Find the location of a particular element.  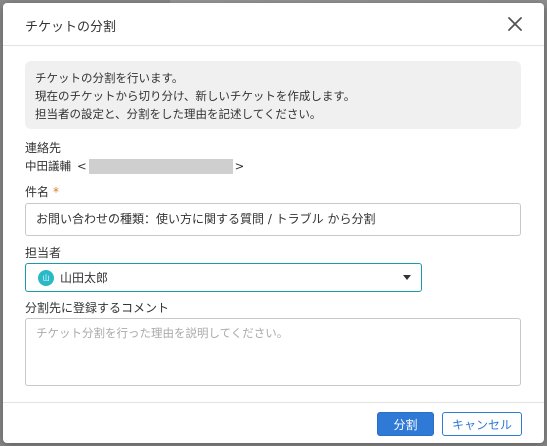

masked-email is located at coordinates (160, 166).